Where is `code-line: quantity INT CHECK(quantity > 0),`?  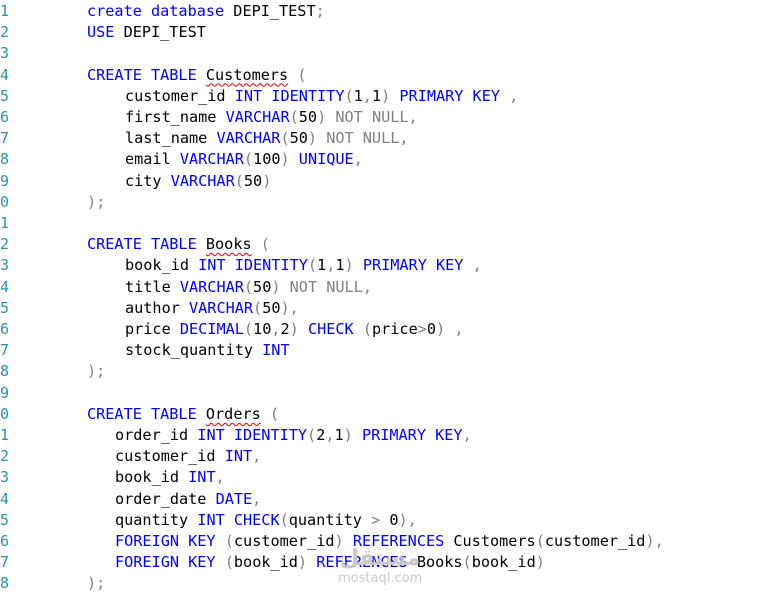 code-line: quantity INT CHECK(quantity > 0), is located at coordinates (266, 520).